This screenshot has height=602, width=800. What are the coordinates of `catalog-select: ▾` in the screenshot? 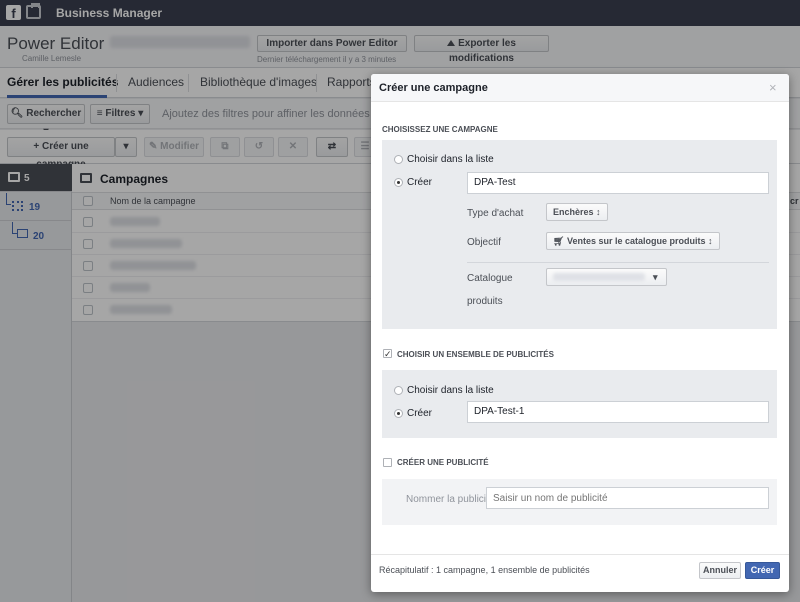 It's located at (606, 277).